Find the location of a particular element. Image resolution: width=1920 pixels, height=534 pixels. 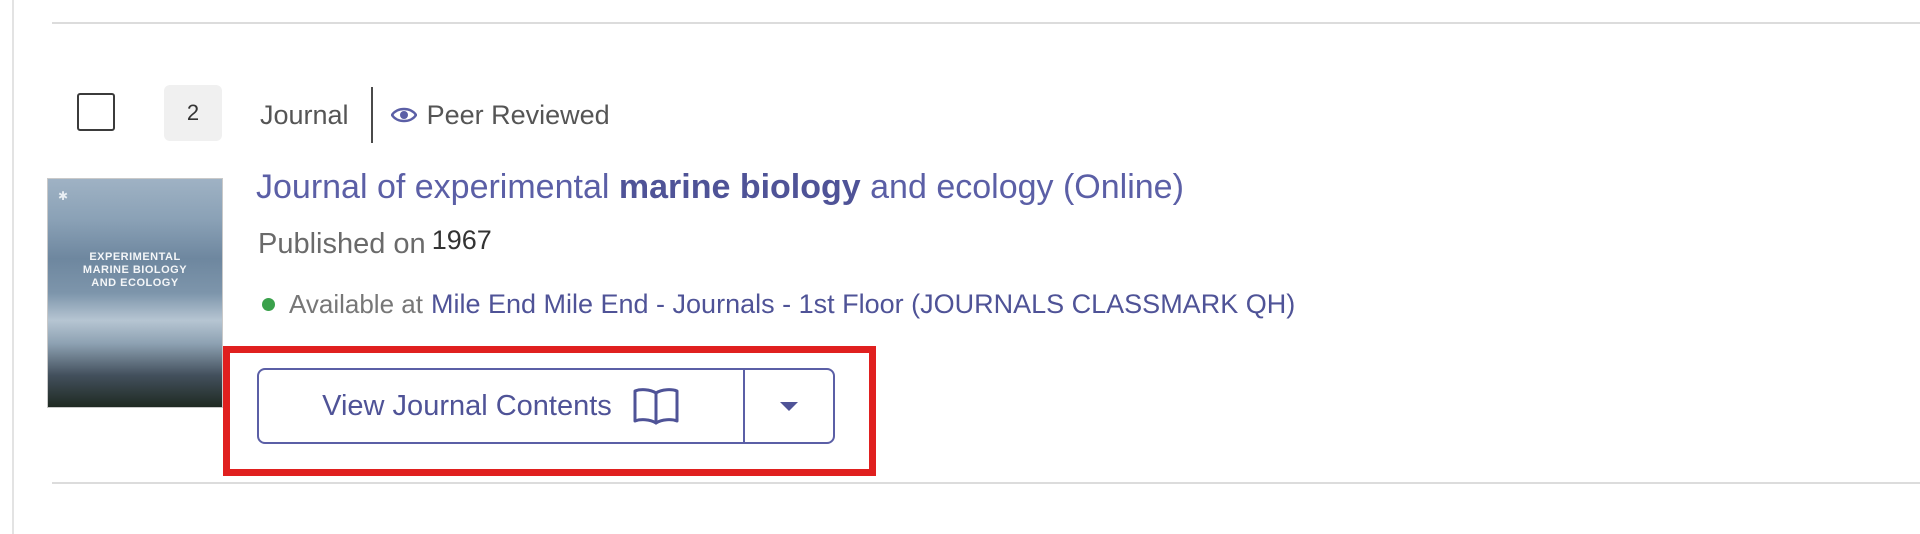

select-checkbox is located at coordinates (96, 112).